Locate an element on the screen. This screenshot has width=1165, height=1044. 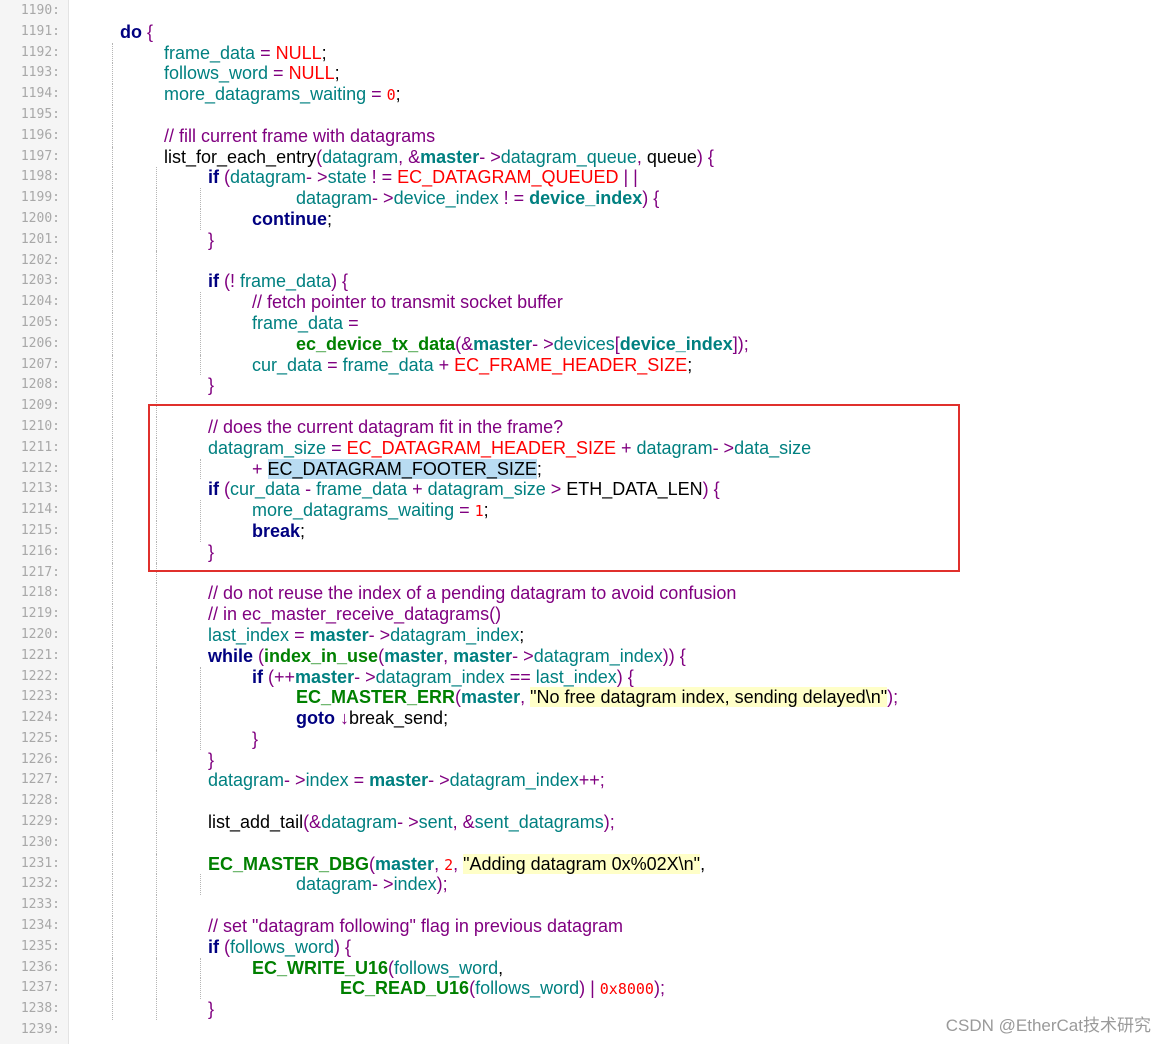
identifier-token: datagram is located at coordinates (246, 780).